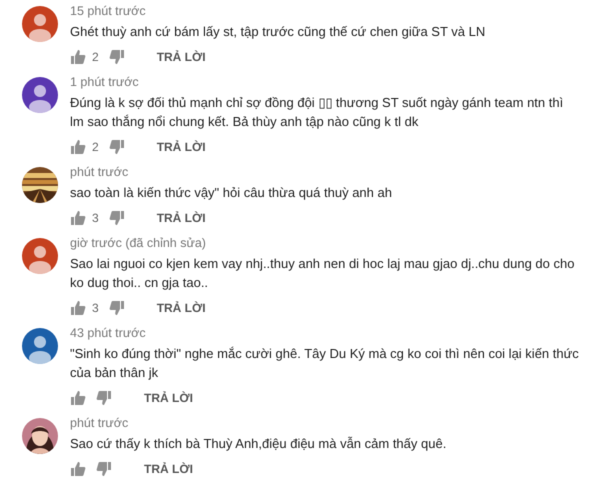  What do you see at coordinates (108, 333) in the screenshot?
I see `comment-time: 43 phút trước` at bounding box center [108, 333].